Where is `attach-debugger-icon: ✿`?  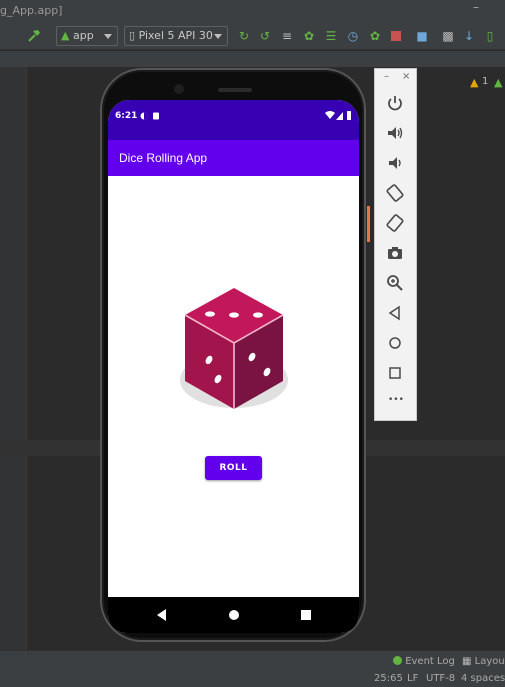
attach-debugger-icon: ✿ is located at coordinates (375, 36).